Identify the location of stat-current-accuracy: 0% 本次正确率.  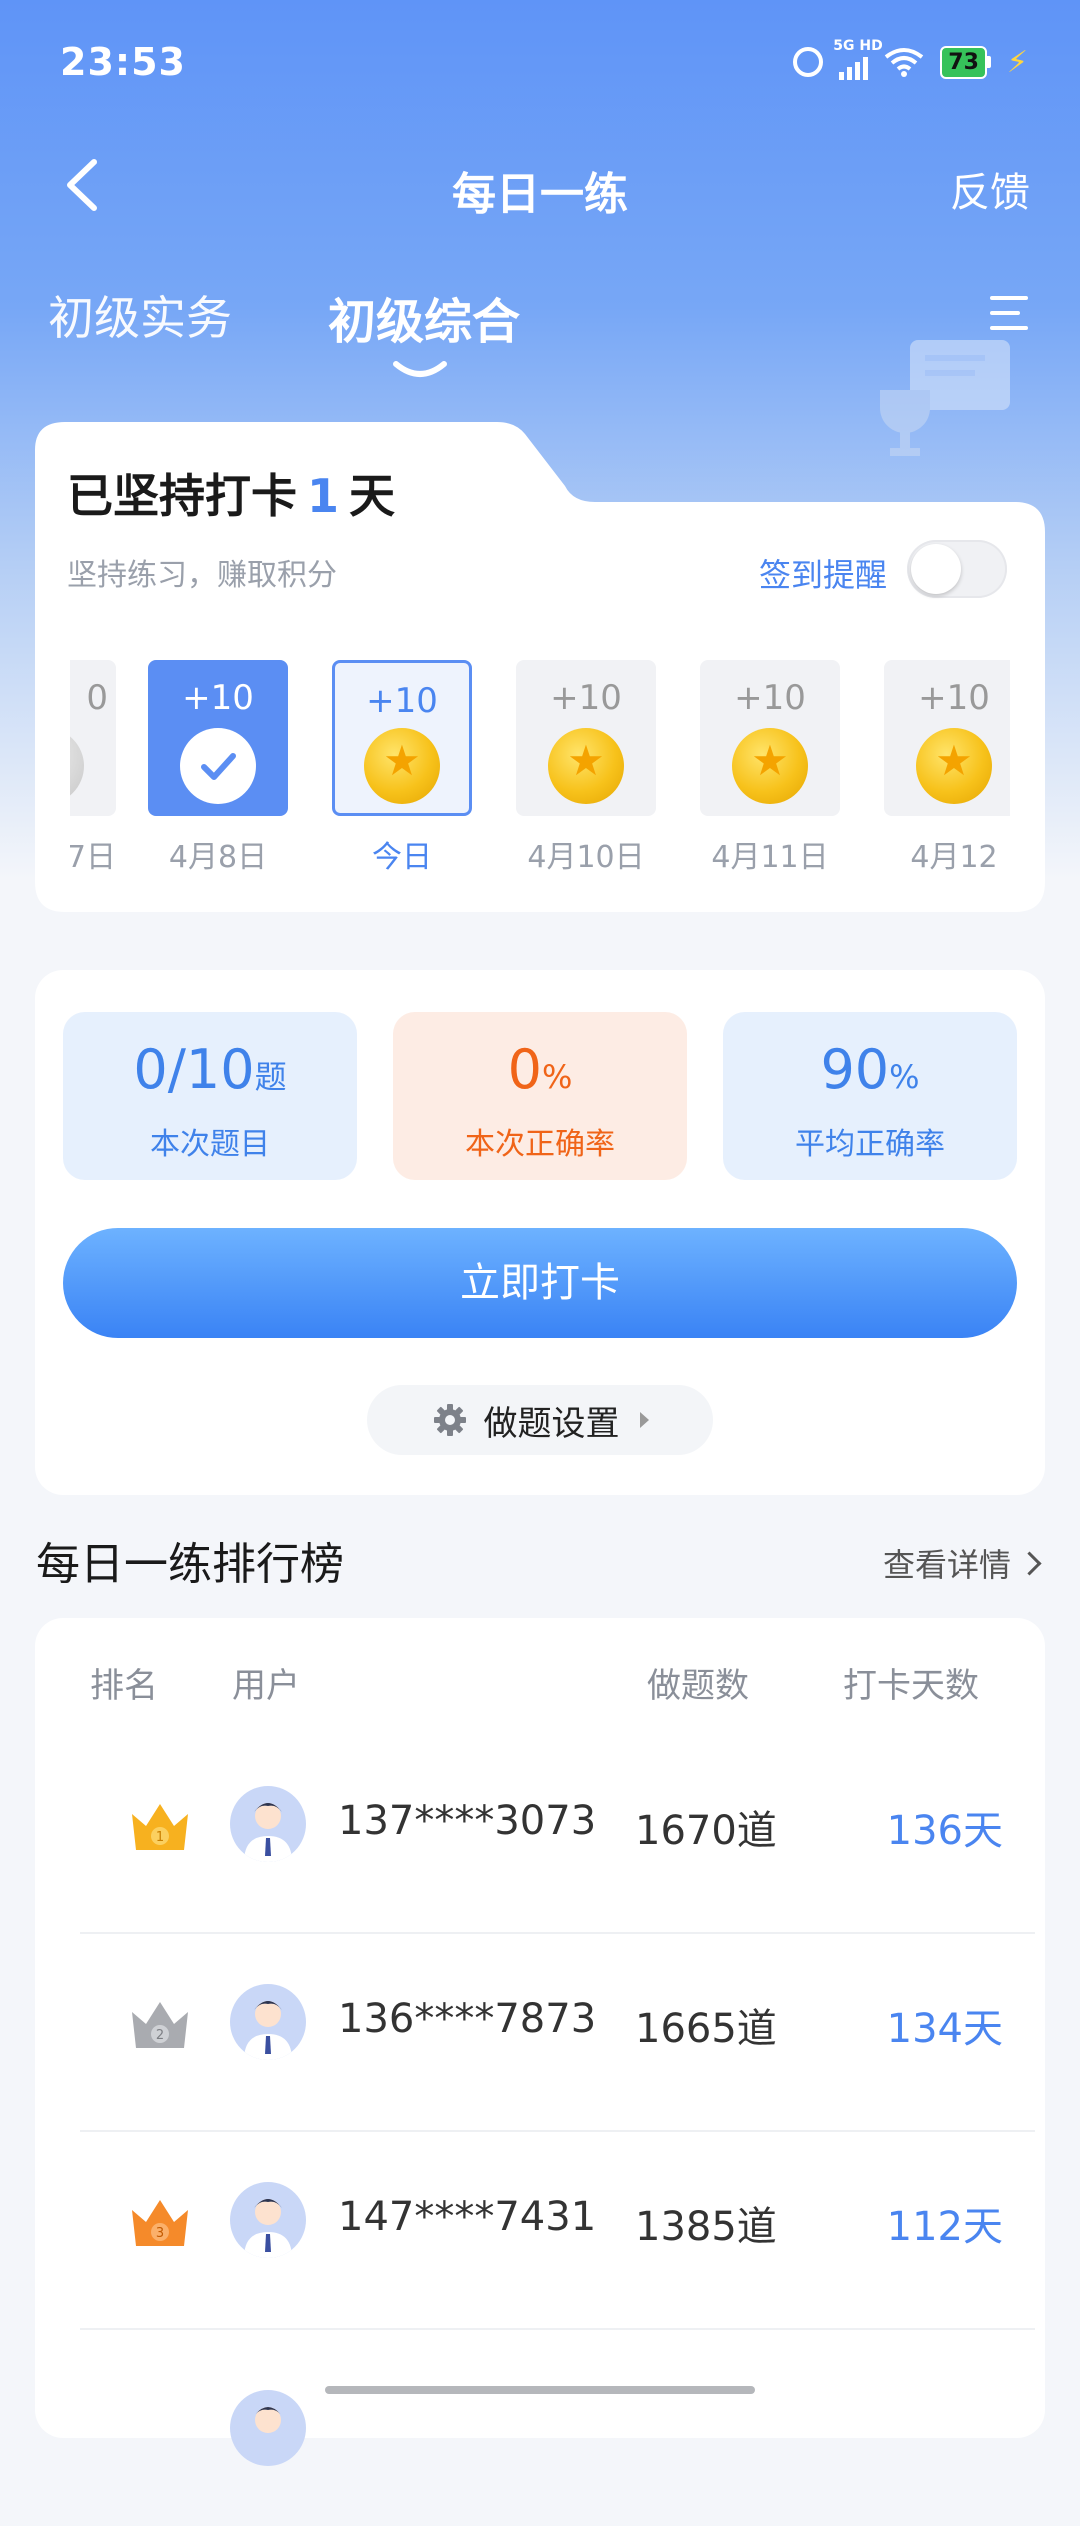
(540, 1096).